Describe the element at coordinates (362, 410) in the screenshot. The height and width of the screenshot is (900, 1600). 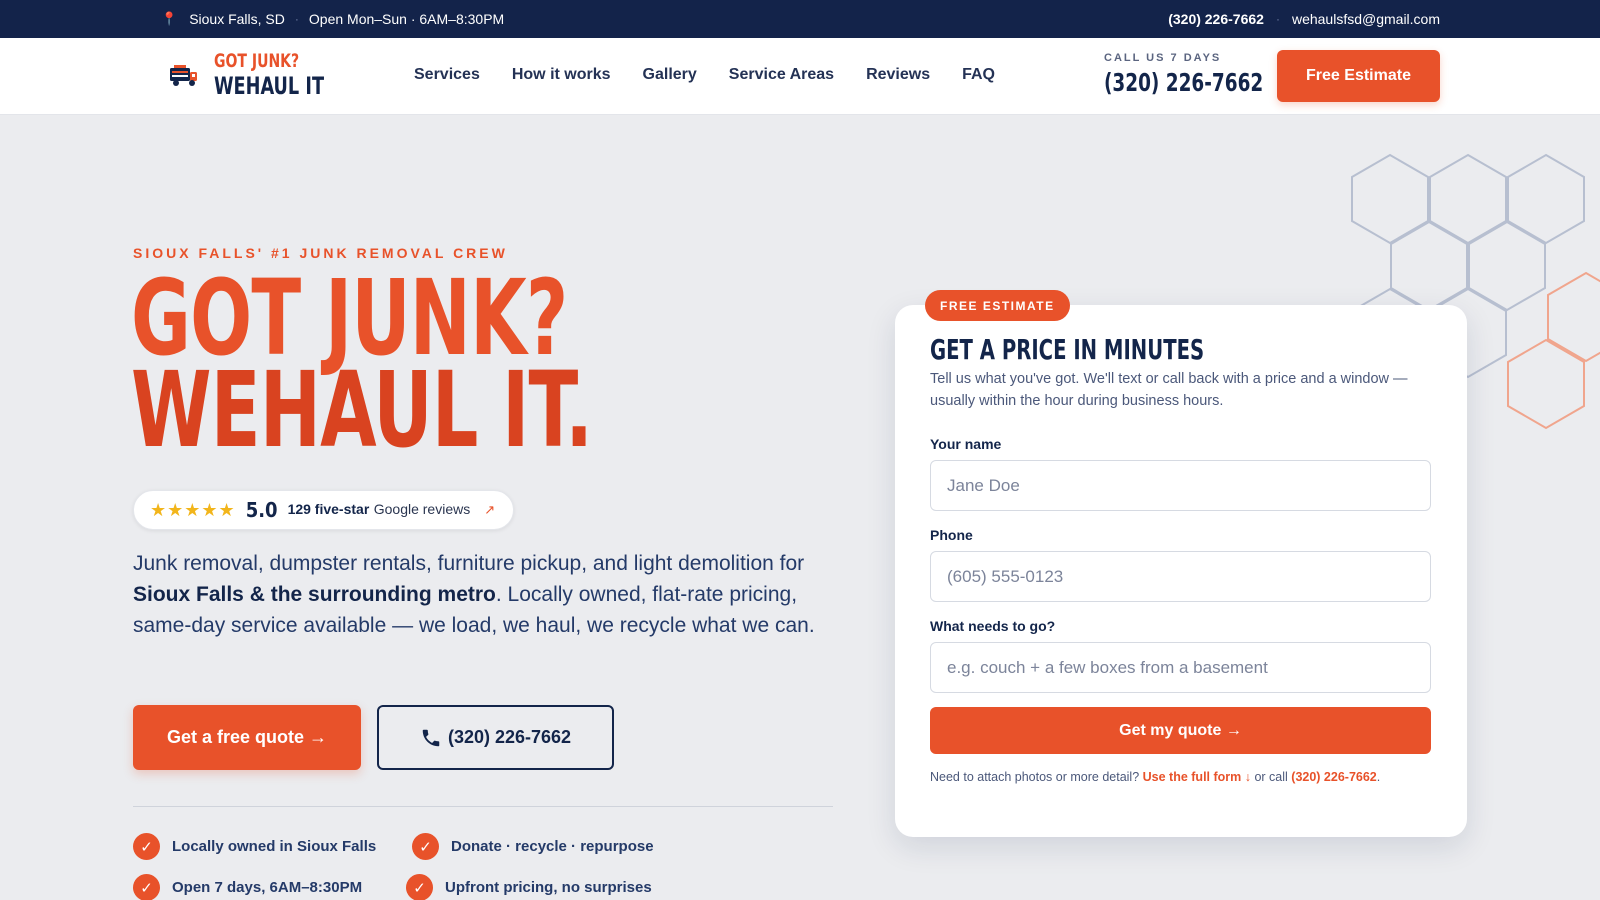
I see `headline-line-2: WEHAUL IT.` at that location.